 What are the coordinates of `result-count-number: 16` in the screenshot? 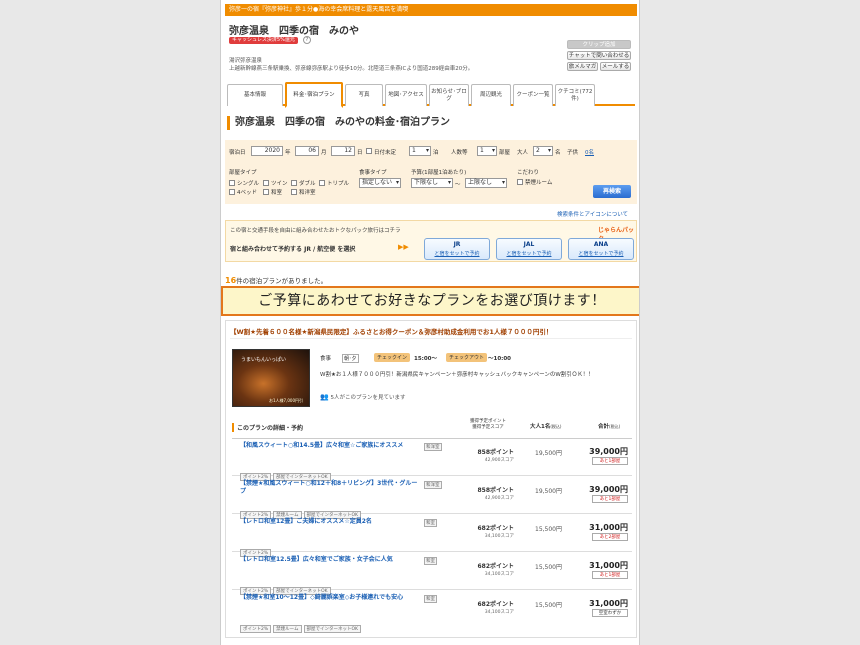 It's located at (231, 280).